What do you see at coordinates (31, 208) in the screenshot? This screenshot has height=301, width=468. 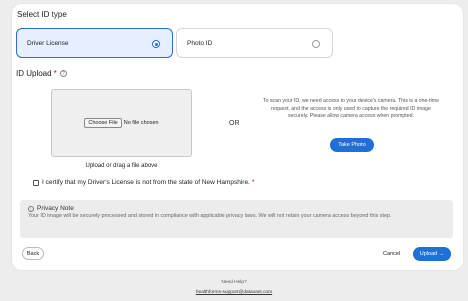 I see `info-icon: i` at bounding box center [31, 208].